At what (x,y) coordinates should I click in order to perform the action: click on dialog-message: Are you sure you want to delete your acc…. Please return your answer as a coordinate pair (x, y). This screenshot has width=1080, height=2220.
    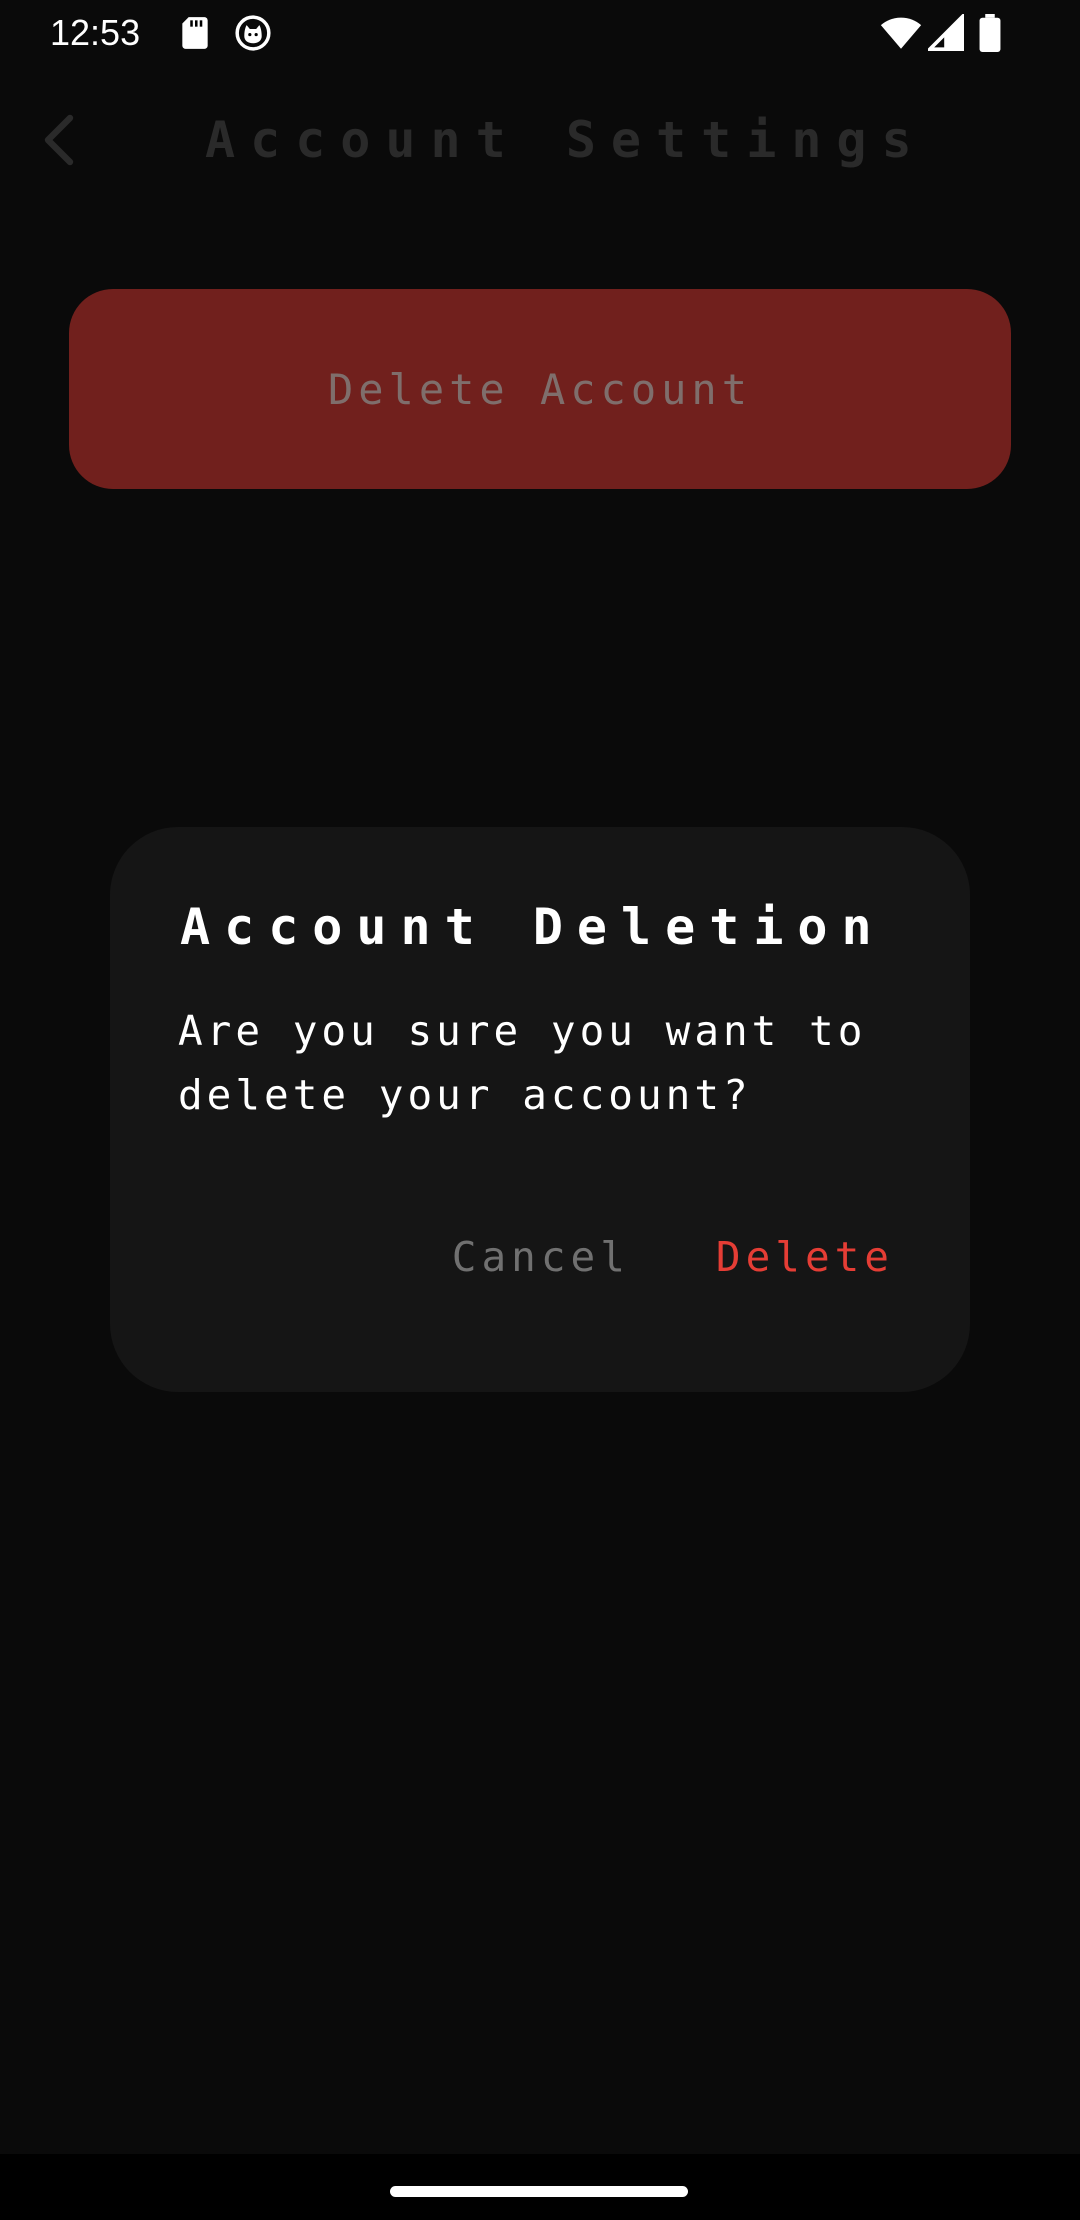
    Looking at the image, I should click on (522, 1063).